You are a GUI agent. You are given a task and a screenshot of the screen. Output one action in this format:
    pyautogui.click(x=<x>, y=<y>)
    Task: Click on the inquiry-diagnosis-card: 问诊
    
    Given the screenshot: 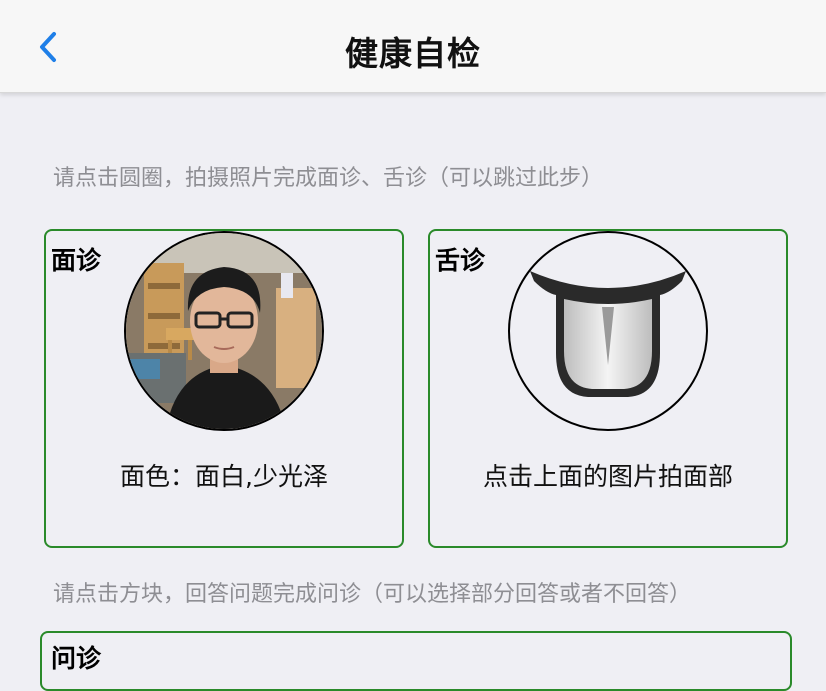 What is the action you would take?
    pyautogui.click(x=416, y=661)
    